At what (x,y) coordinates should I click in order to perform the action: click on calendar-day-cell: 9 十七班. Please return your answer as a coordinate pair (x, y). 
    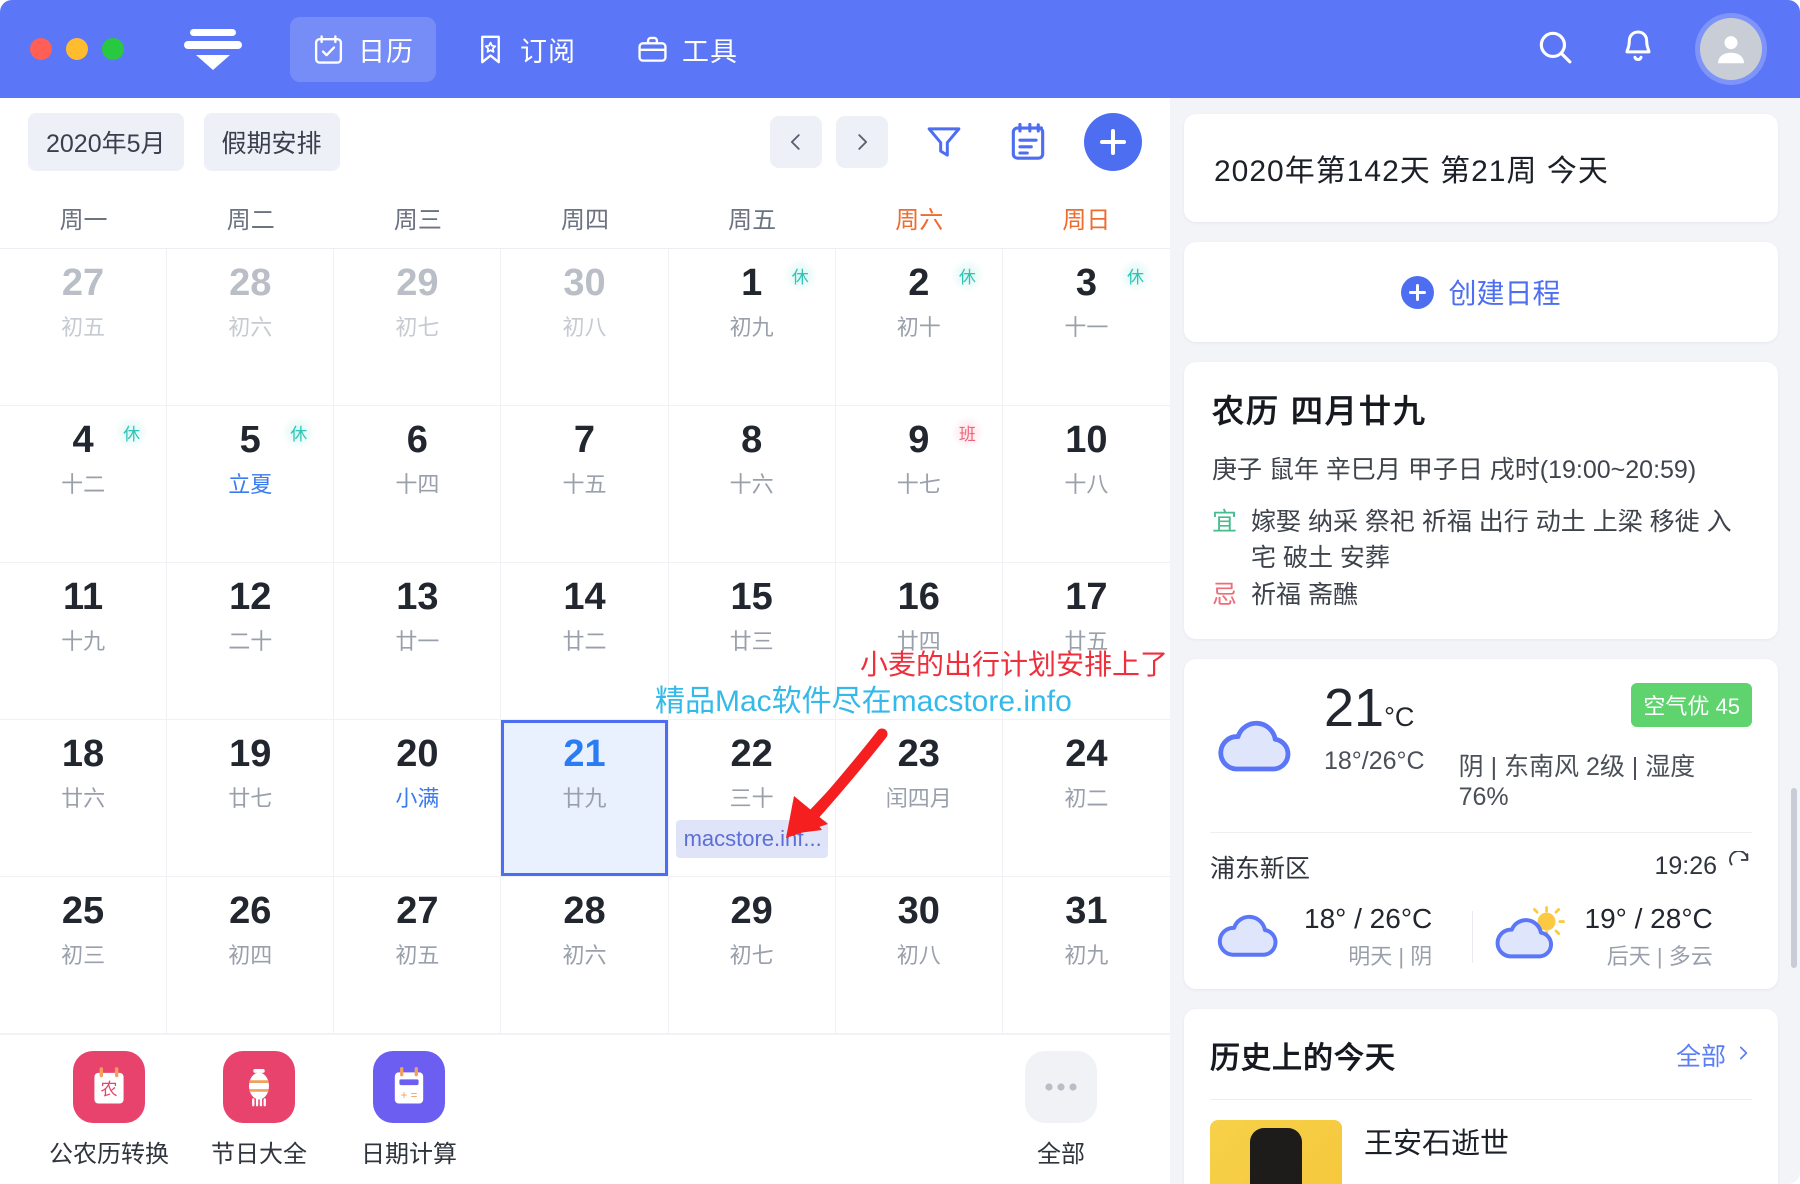
    Looking at the image, I should click on (919, 484).